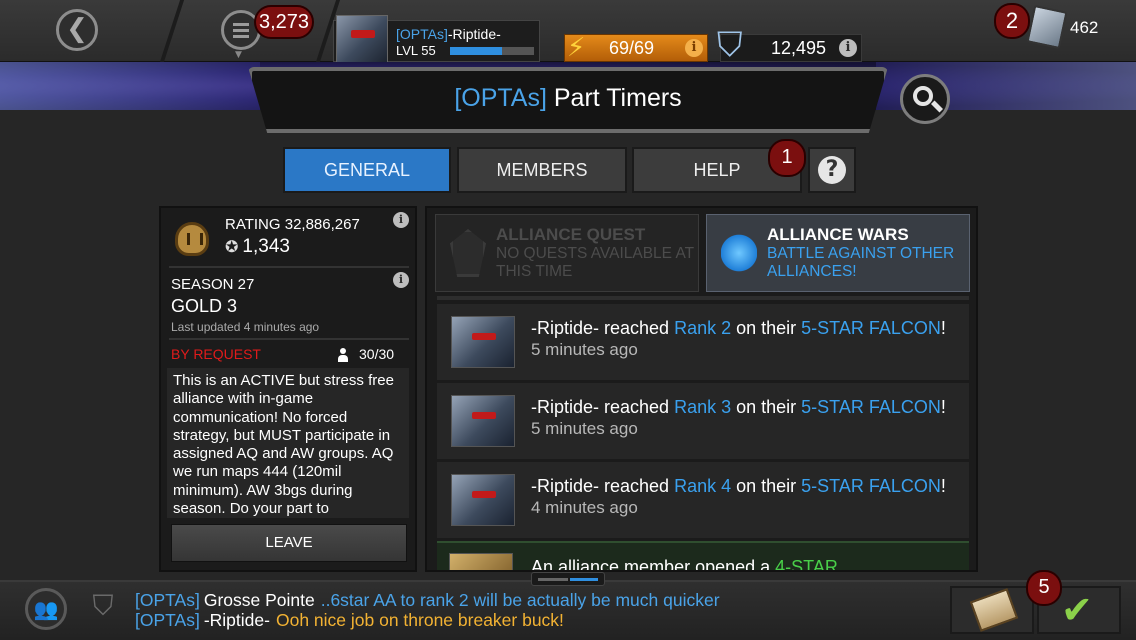  Describe the element at coordinates (1077, 610) in the screenshot. I see `checkmark-icon: ✔` at that location.